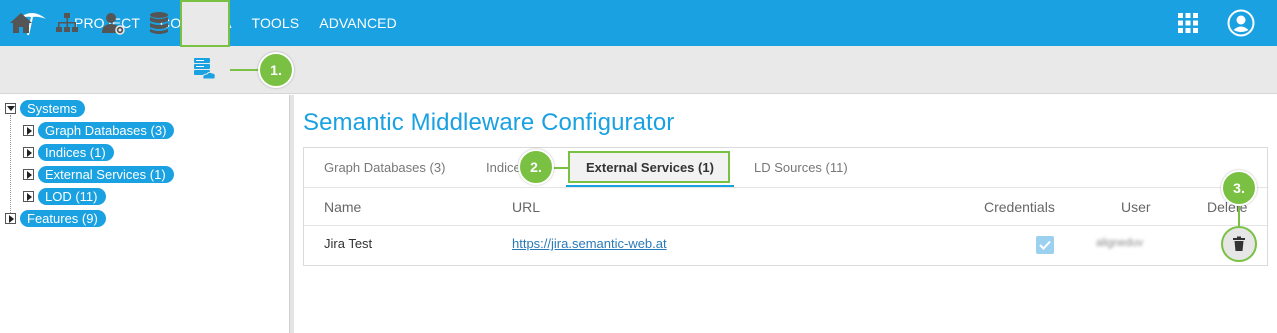 This screenshot has height=333, width=1277. I want to click on trash-icon, so click(1239, 243).